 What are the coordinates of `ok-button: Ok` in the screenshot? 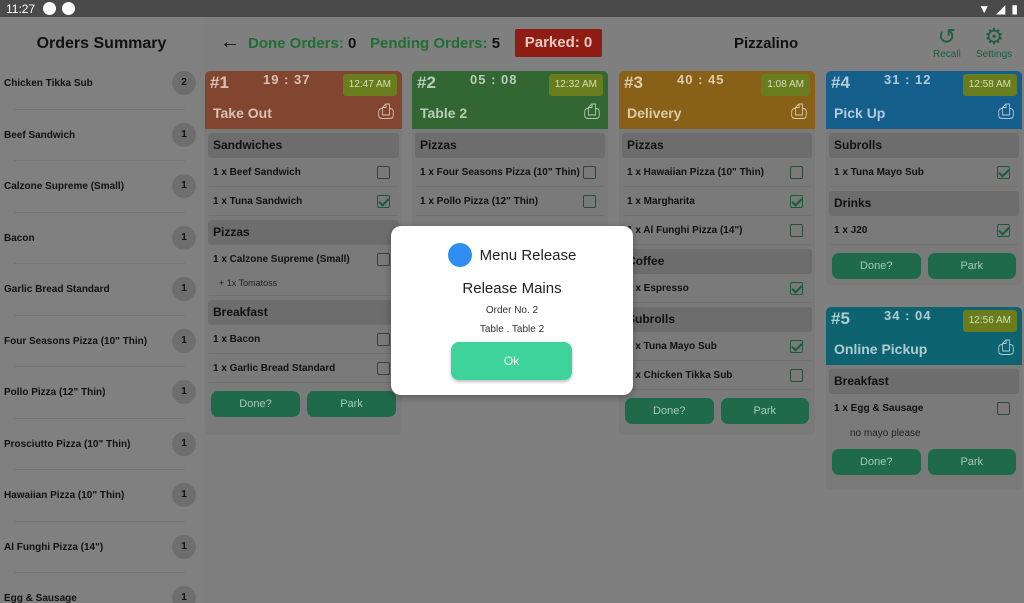 It's located at (511, 361).